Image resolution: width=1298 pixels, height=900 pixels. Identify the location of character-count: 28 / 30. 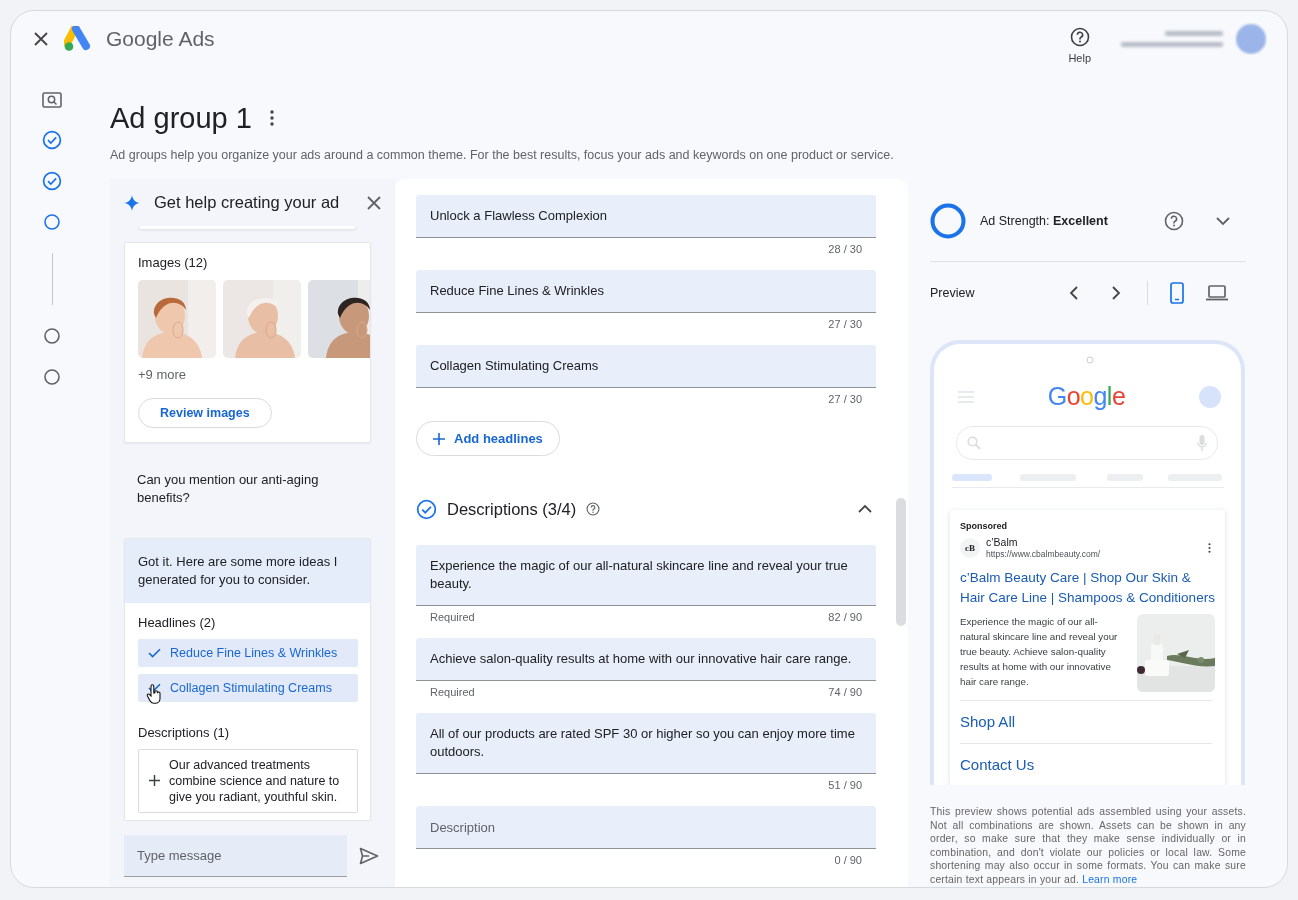
(845, 249).